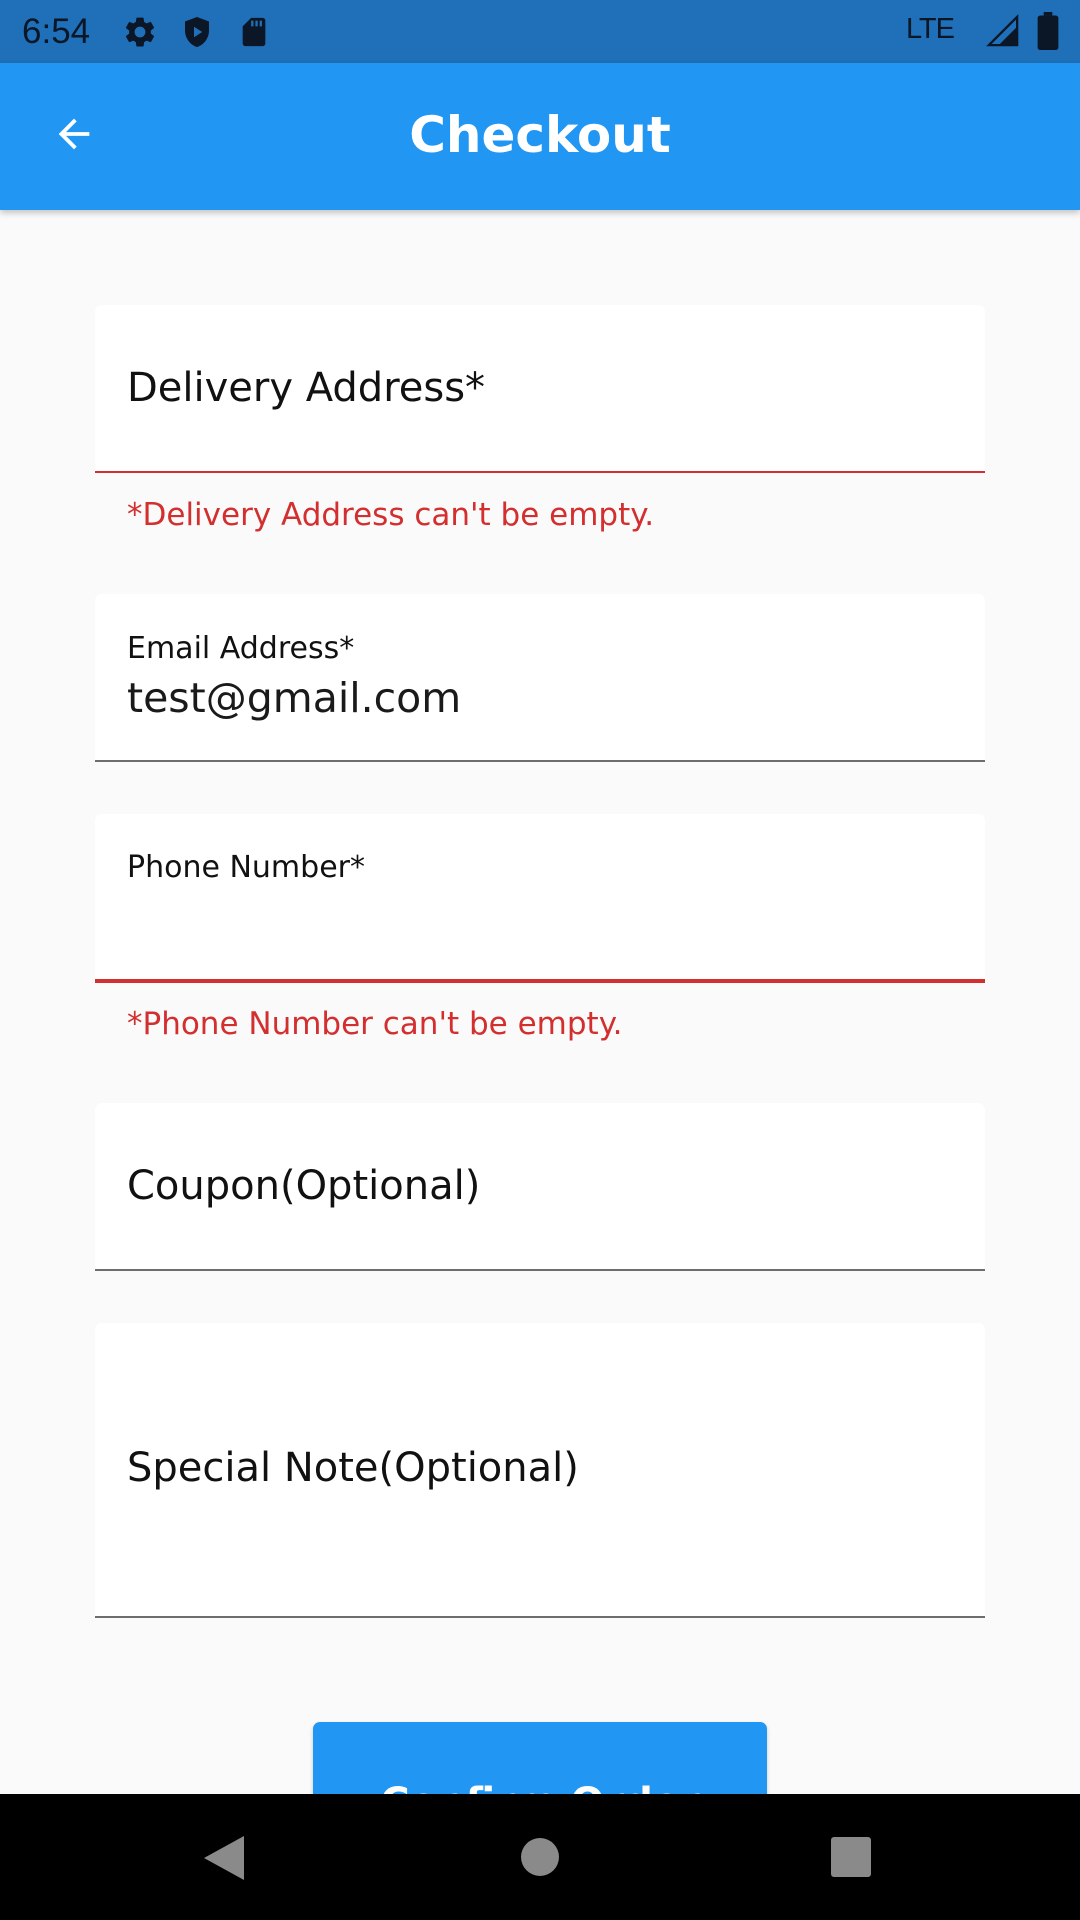  What do you see at coordinates (540, 898) in the screenshot?
I see `phone-field: Phone Number*` at bounding box center [540, 898].